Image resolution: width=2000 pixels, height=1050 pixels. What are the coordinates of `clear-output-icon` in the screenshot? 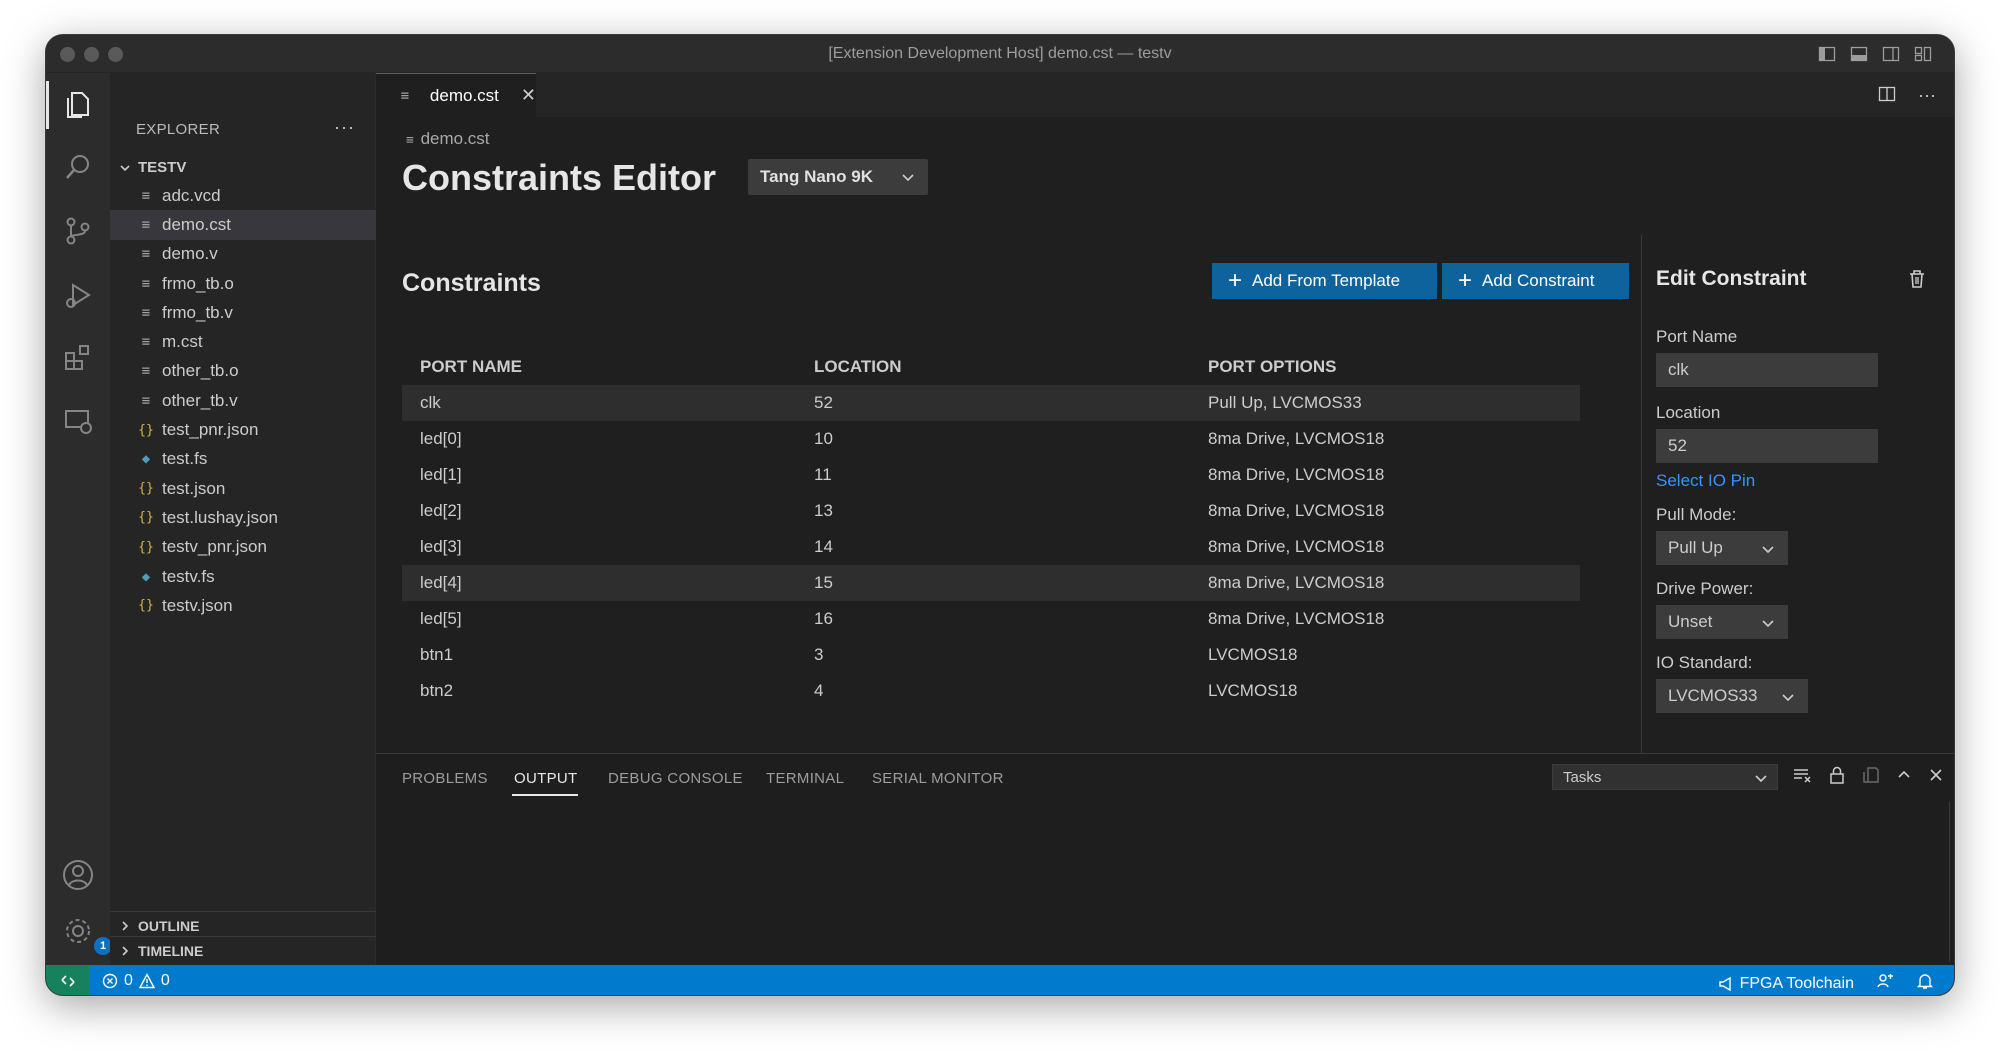 It's located at (1802, 777).